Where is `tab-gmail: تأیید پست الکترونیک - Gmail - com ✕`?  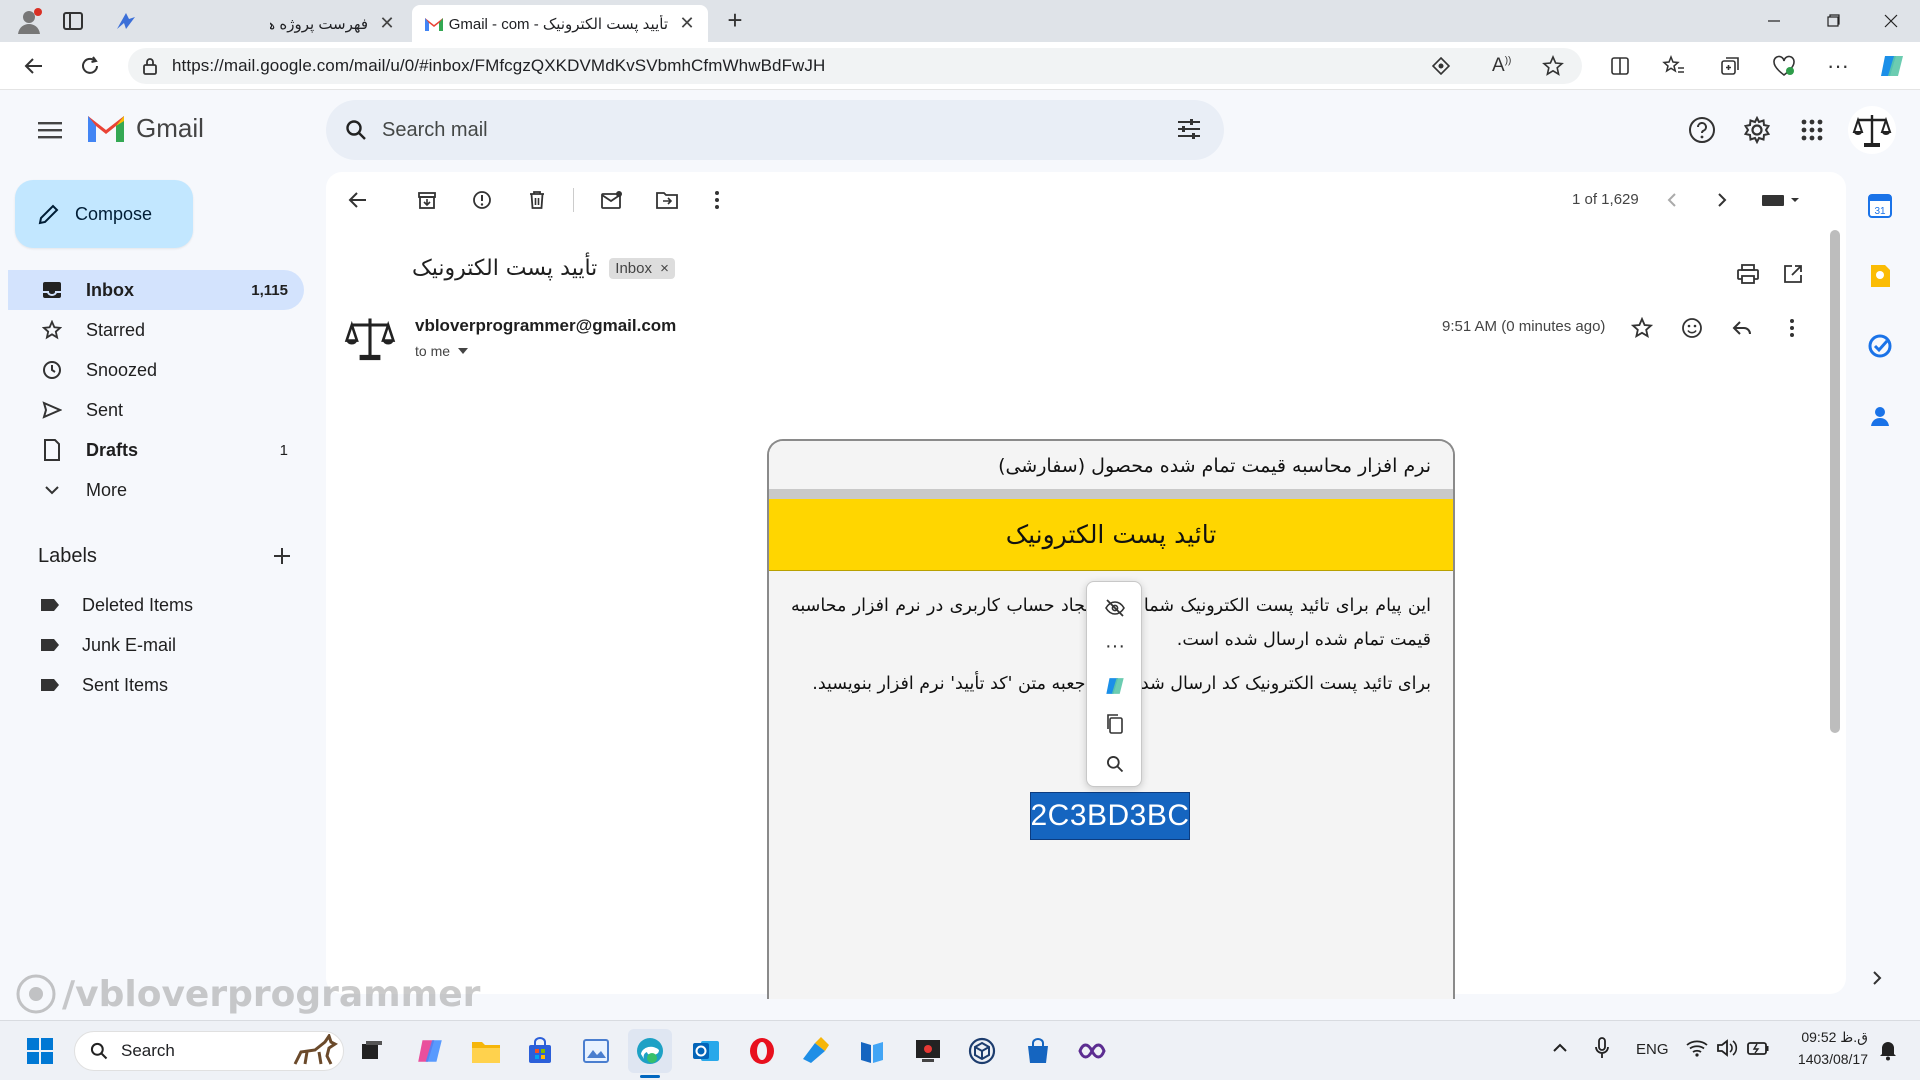 tab-gmail: تأیید پست الکترونیک - Gmail - com ✕ is located at coordinates (560, 23).